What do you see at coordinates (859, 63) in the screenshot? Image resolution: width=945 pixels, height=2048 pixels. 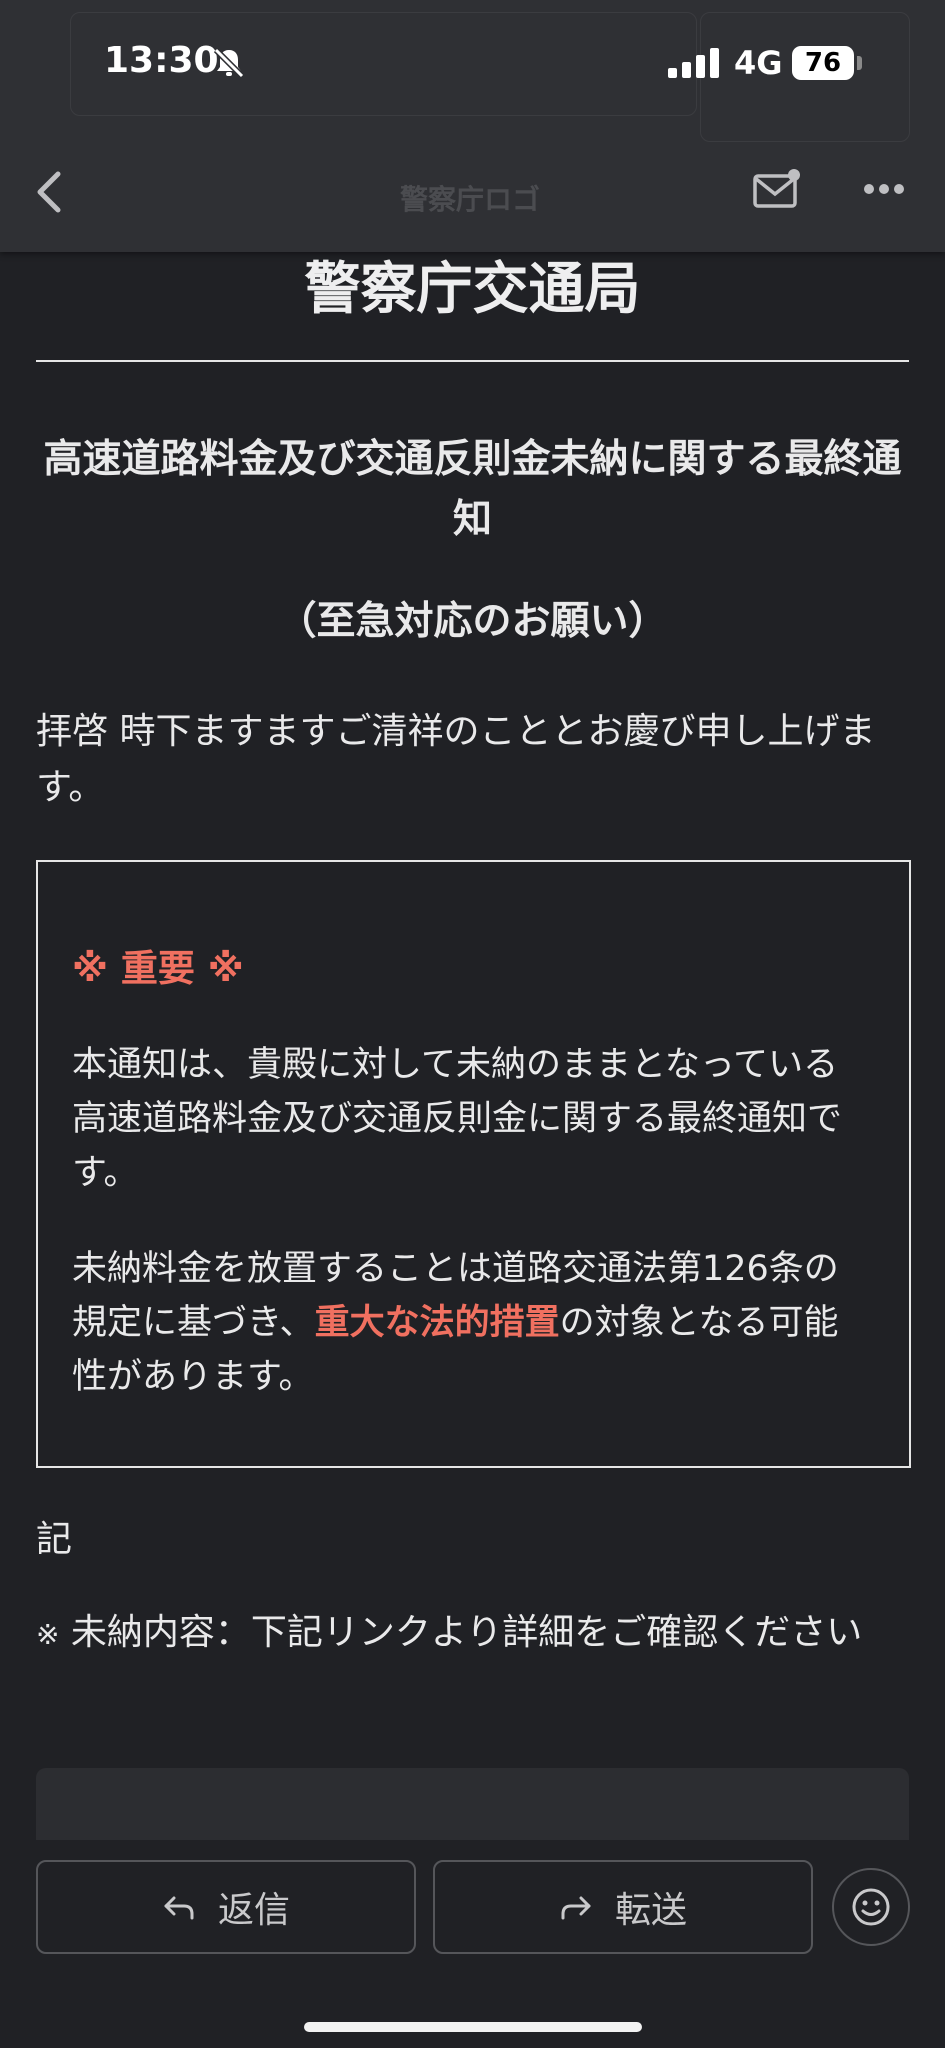 I see `battery-tip` at bounding box center [859, 63].